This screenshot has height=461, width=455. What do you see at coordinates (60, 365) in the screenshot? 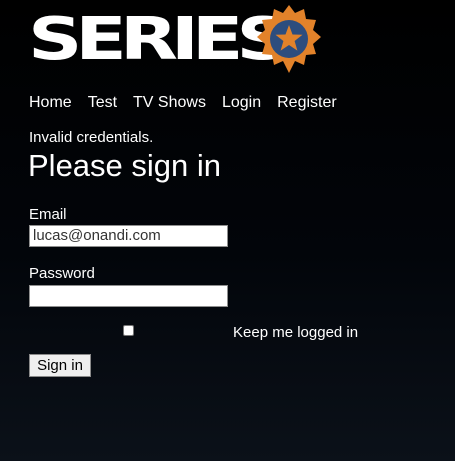
I see `sign-in-button: Sign in` at bounding box center [60, 365].